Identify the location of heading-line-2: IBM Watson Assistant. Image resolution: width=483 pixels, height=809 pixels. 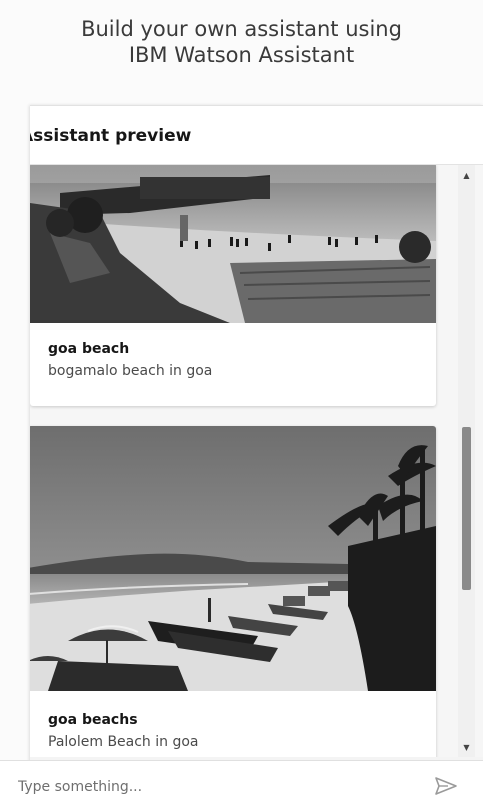
(241, 55).